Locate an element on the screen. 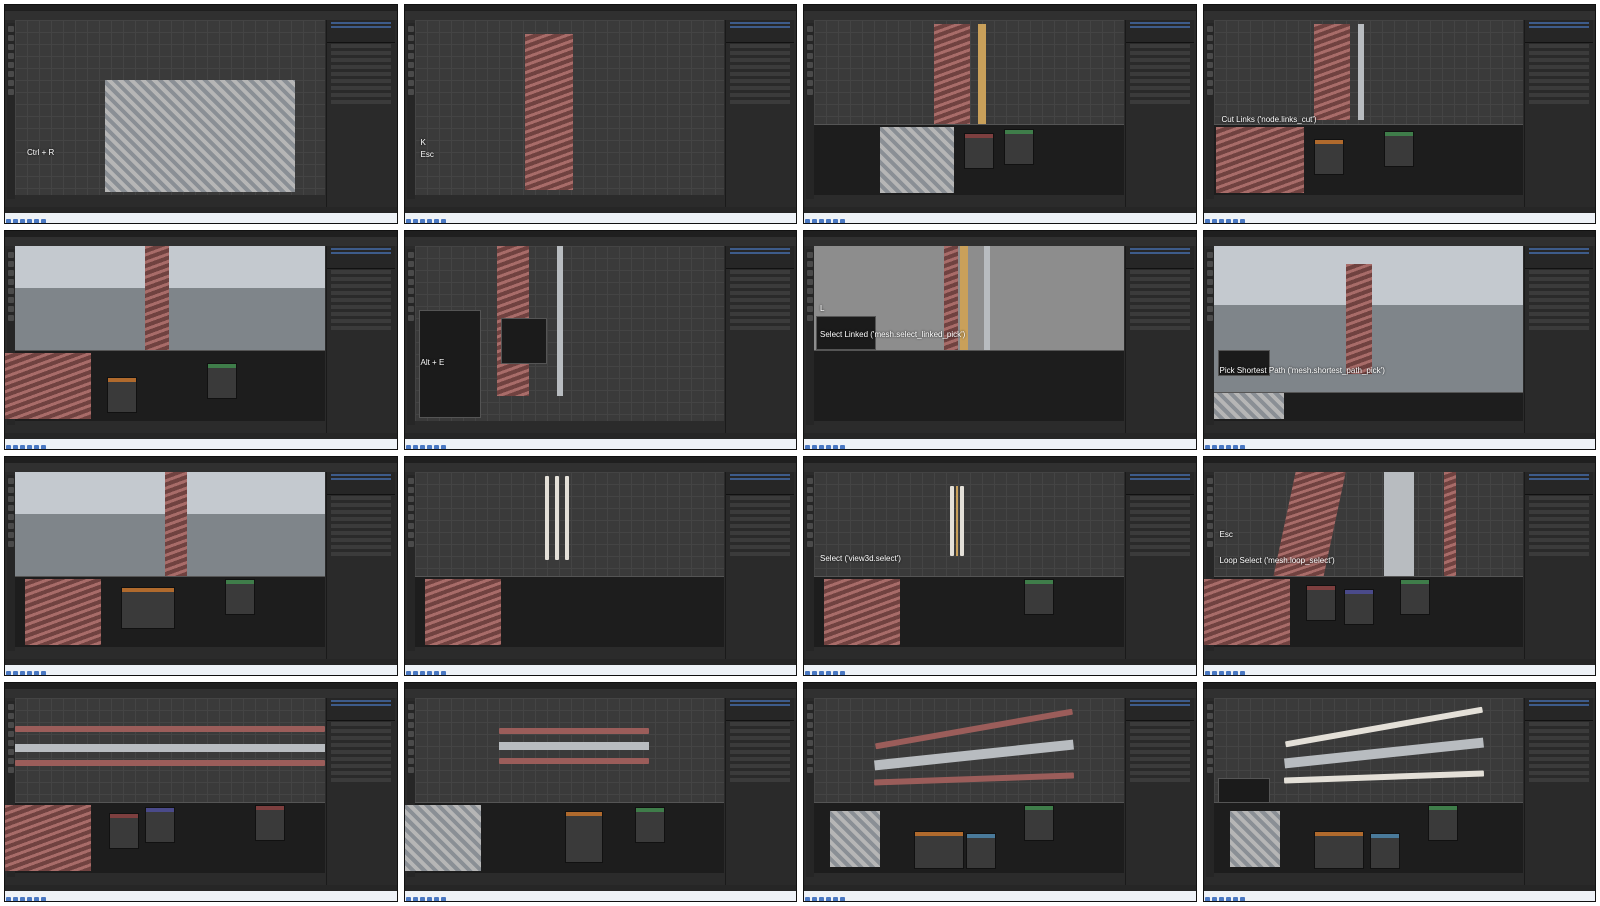  3d-viewport: Alt + E is located at coordinates (569, 333).